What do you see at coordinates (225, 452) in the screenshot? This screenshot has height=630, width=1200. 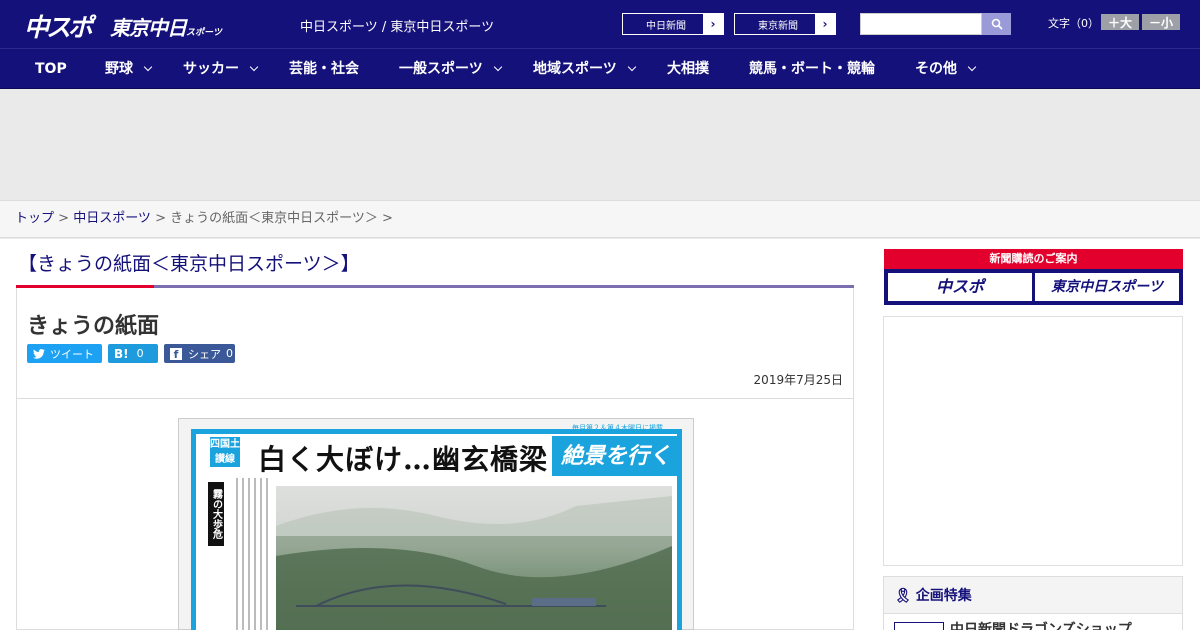 I see `paper-route-tag: 四国土讃線` at bounding box center [225, 452].